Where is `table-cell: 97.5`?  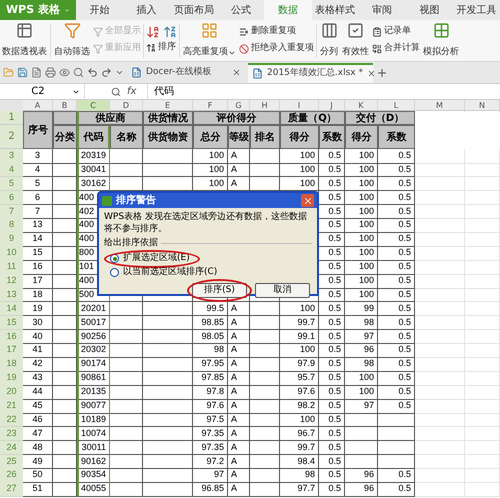 table-cell: 97.5 is located at coordinates (210, 420).